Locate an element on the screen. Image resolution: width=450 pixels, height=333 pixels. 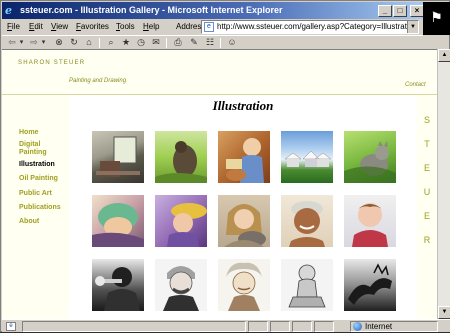
mark-twain-portrait-thumbnail is located at coordinates (181, 285).